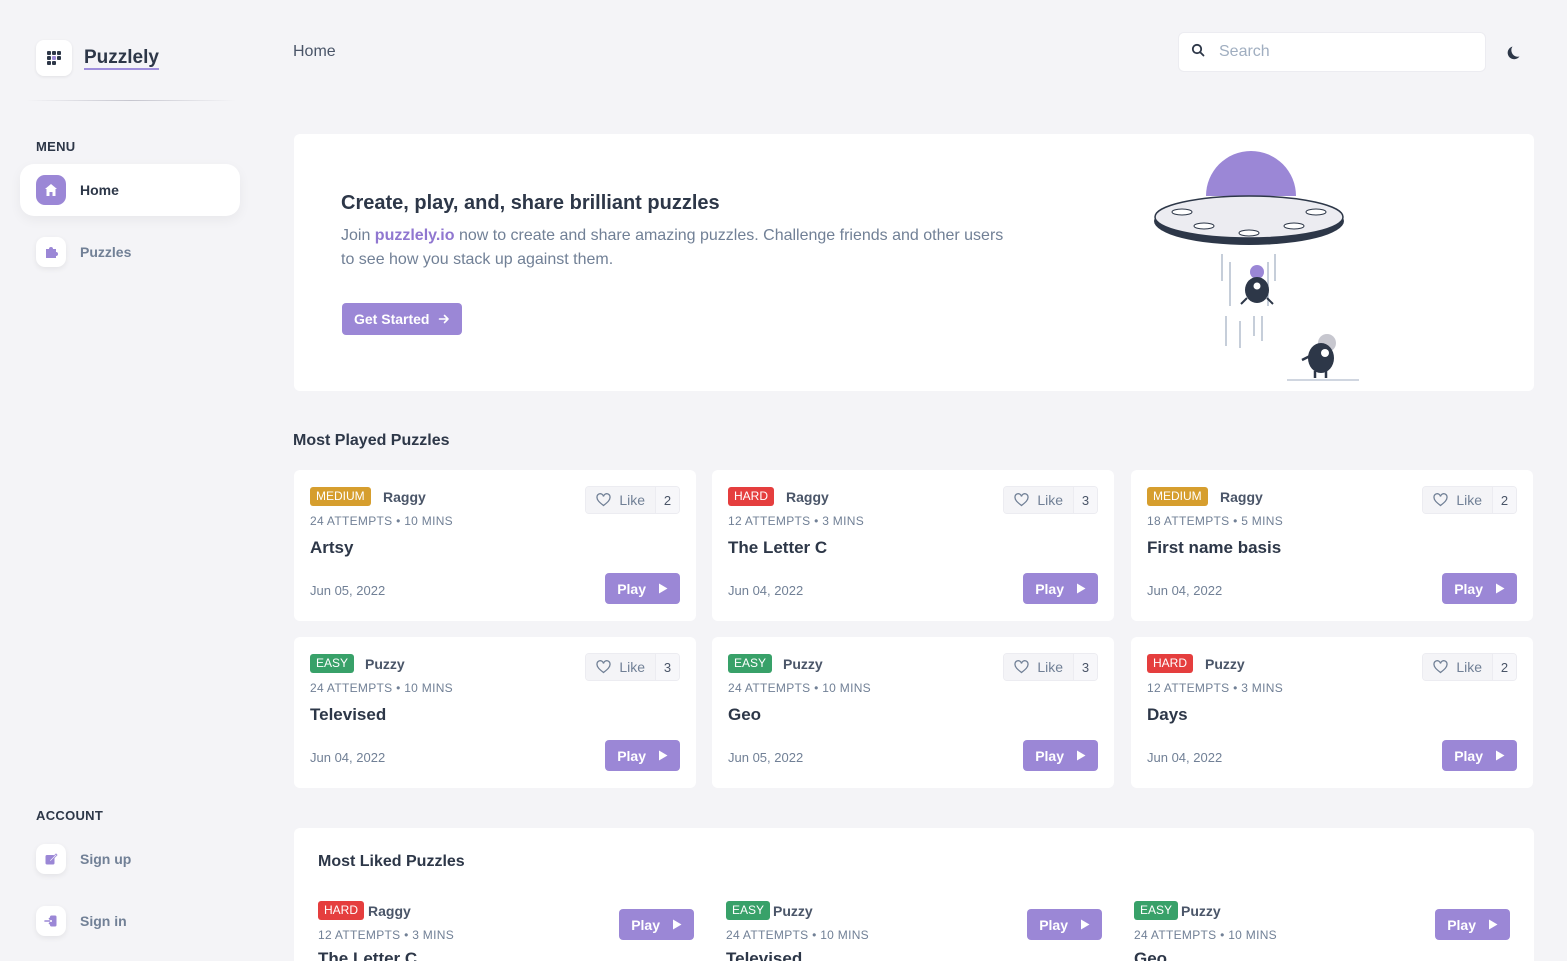 This screenshot has height=961, width=1567. I want to click on sidebar-item-puzzles: Puzzles, so click(130, 252).